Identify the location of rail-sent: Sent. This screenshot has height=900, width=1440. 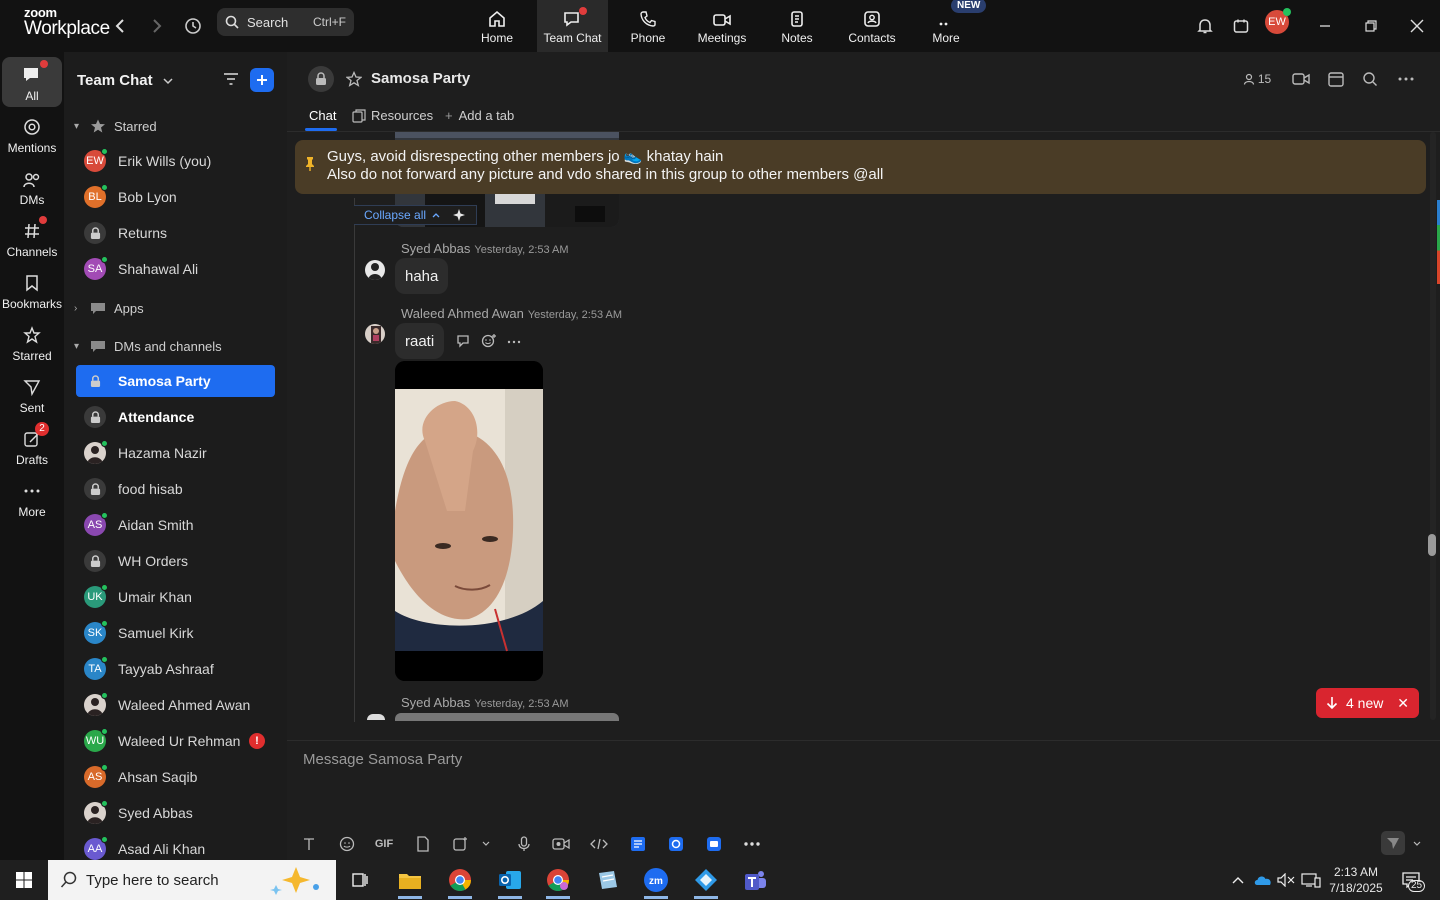
(32, 394).